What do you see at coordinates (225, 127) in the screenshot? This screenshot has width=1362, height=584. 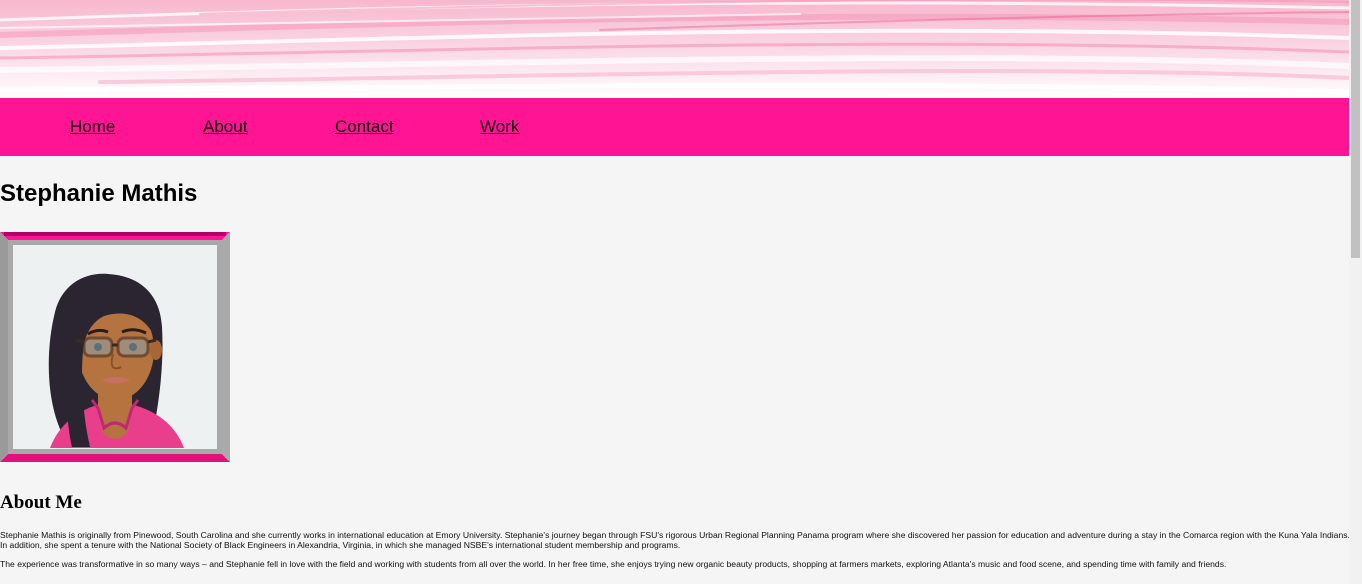 I see `nav-link-about: About` at bounding box center [225, 127].